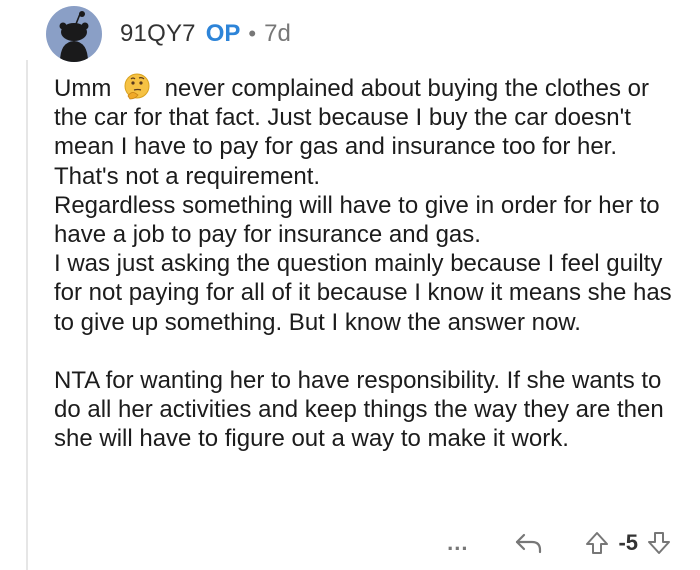 This screenshot has width=700, height=570. What do you see at coordinates (137, 86) in the screenshot?
I see `thinking-face-icon` at bounding box center [137, 86].